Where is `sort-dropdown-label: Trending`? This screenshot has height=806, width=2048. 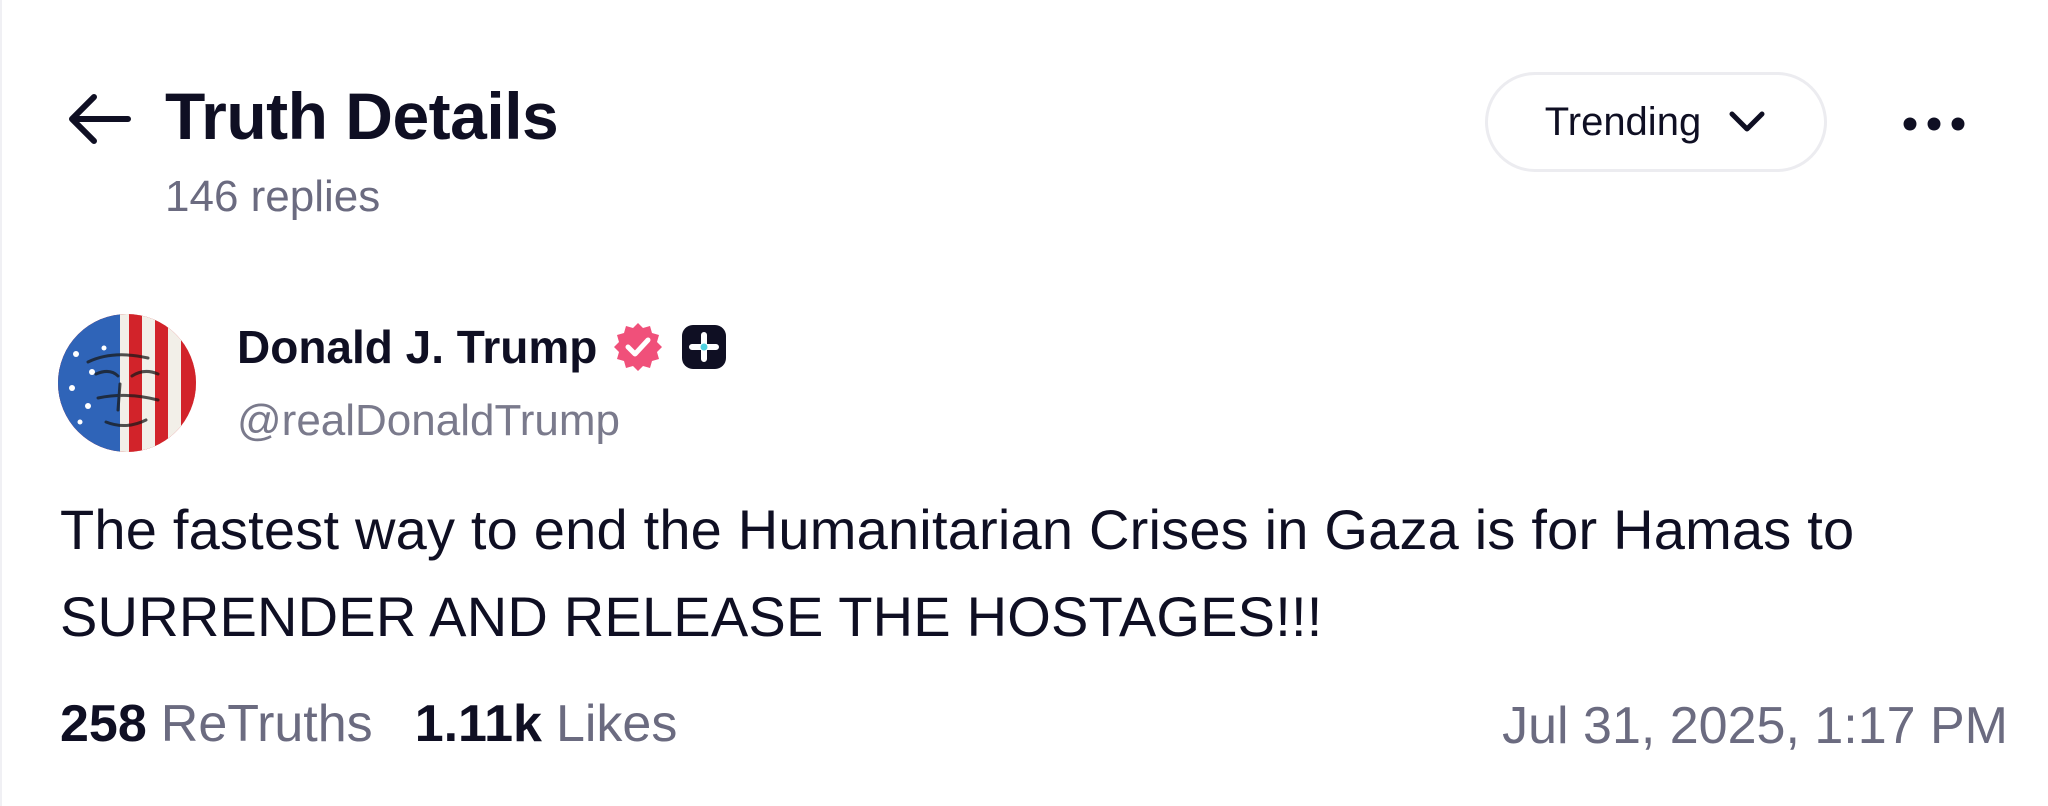
sort-dropdown-label: Trending is located at coordinates (1623, 121).